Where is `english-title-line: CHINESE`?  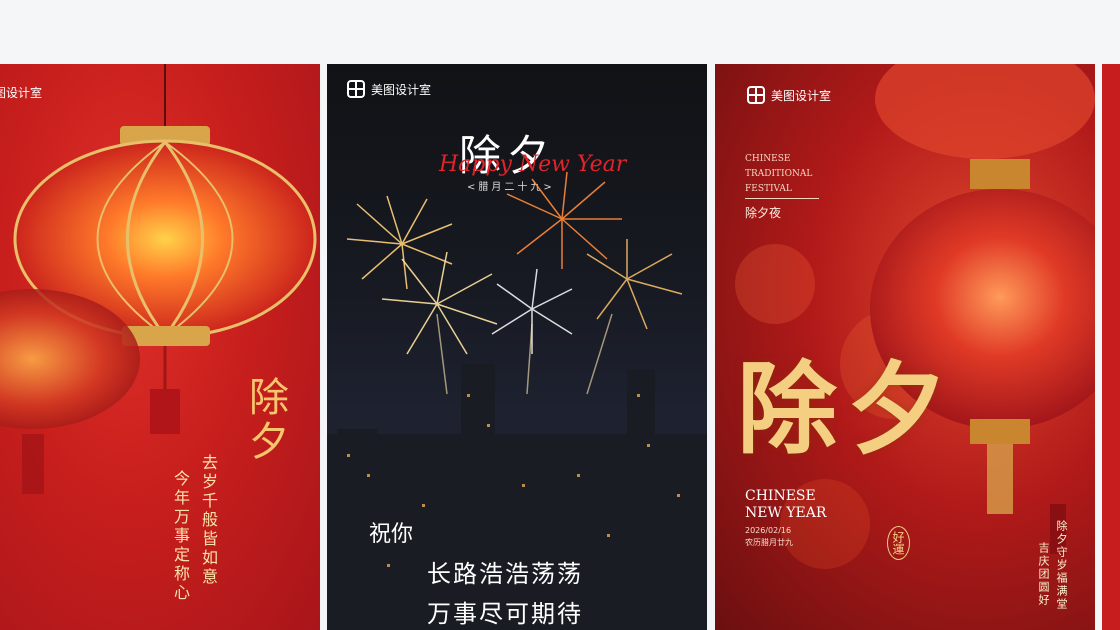 english-title-line: CHINESE is located at coordinates (780, 496).